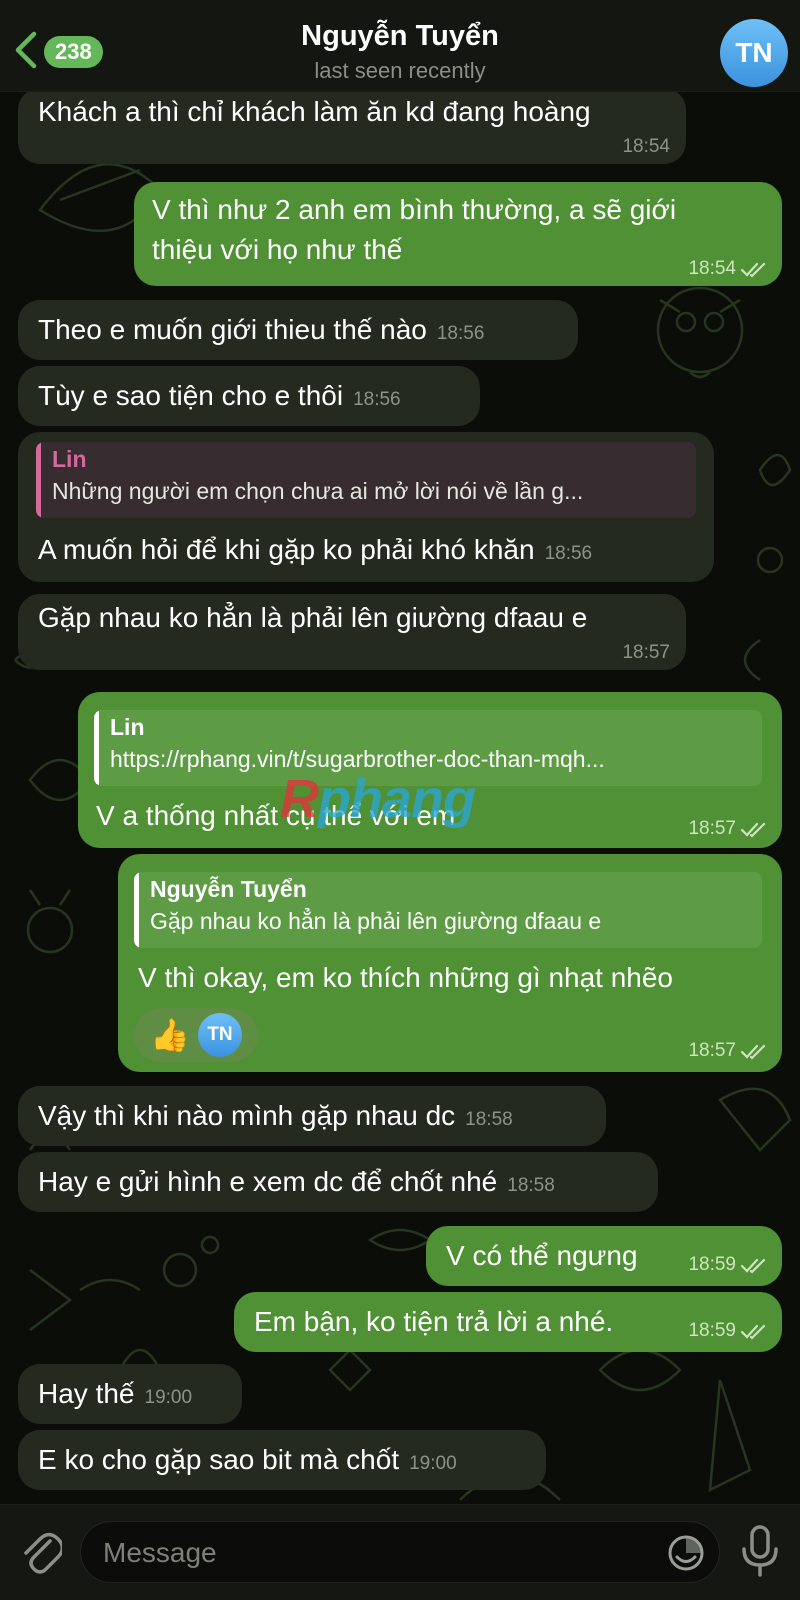  I want to click on message-text: Vậy thì khi nào mình gặp nhau dc 18:58, so click(275, 1118).